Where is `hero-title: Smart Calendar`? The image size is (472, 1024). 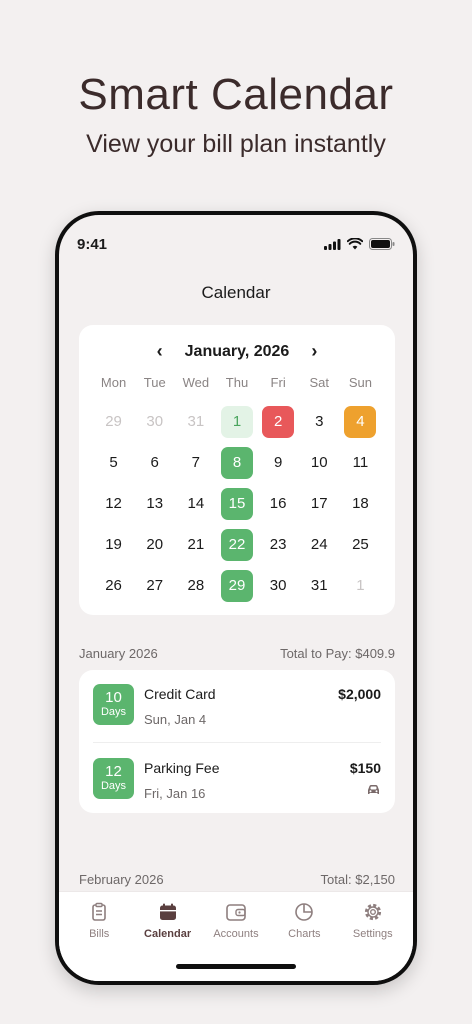
hero-title: Smart Calendar is located at coordinates (236, 94).